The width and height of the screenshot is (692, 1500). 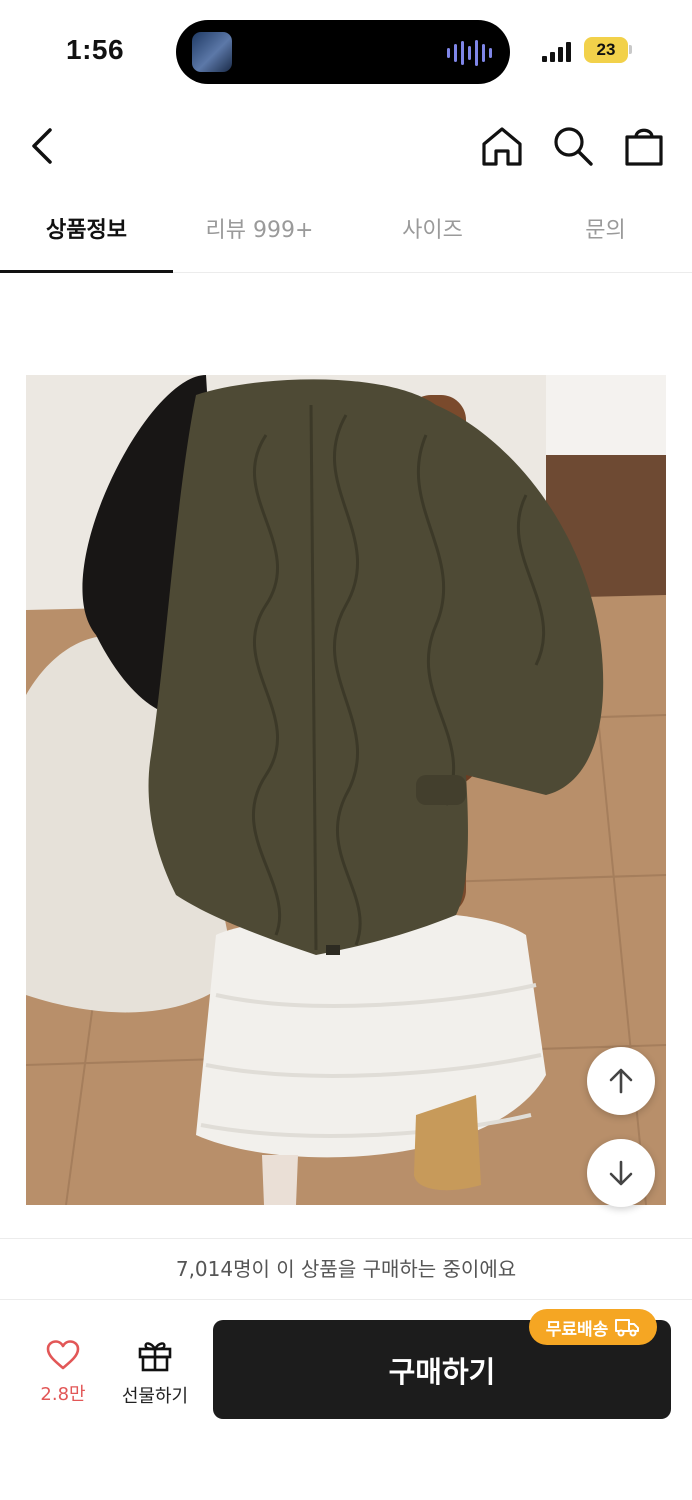 What do you see at coordinates (577, 1329) in the screenshot?
I see `free-shipping-label: 무료배송` at bounding box center [577, 1329].